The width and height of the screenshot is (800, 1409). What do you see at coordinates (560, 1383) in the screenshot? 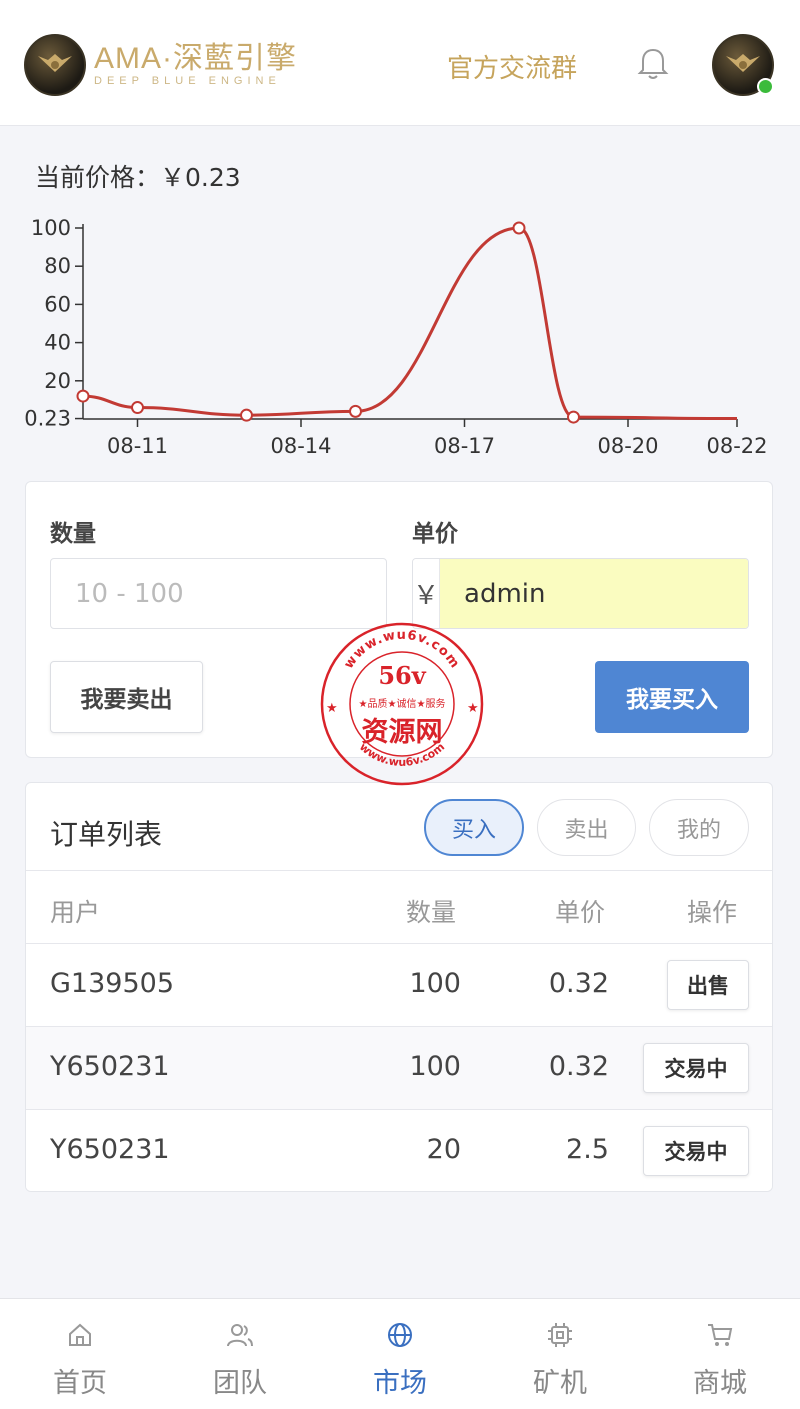
I see `tab-label: 矿机` at bounding box center [560, 1383].